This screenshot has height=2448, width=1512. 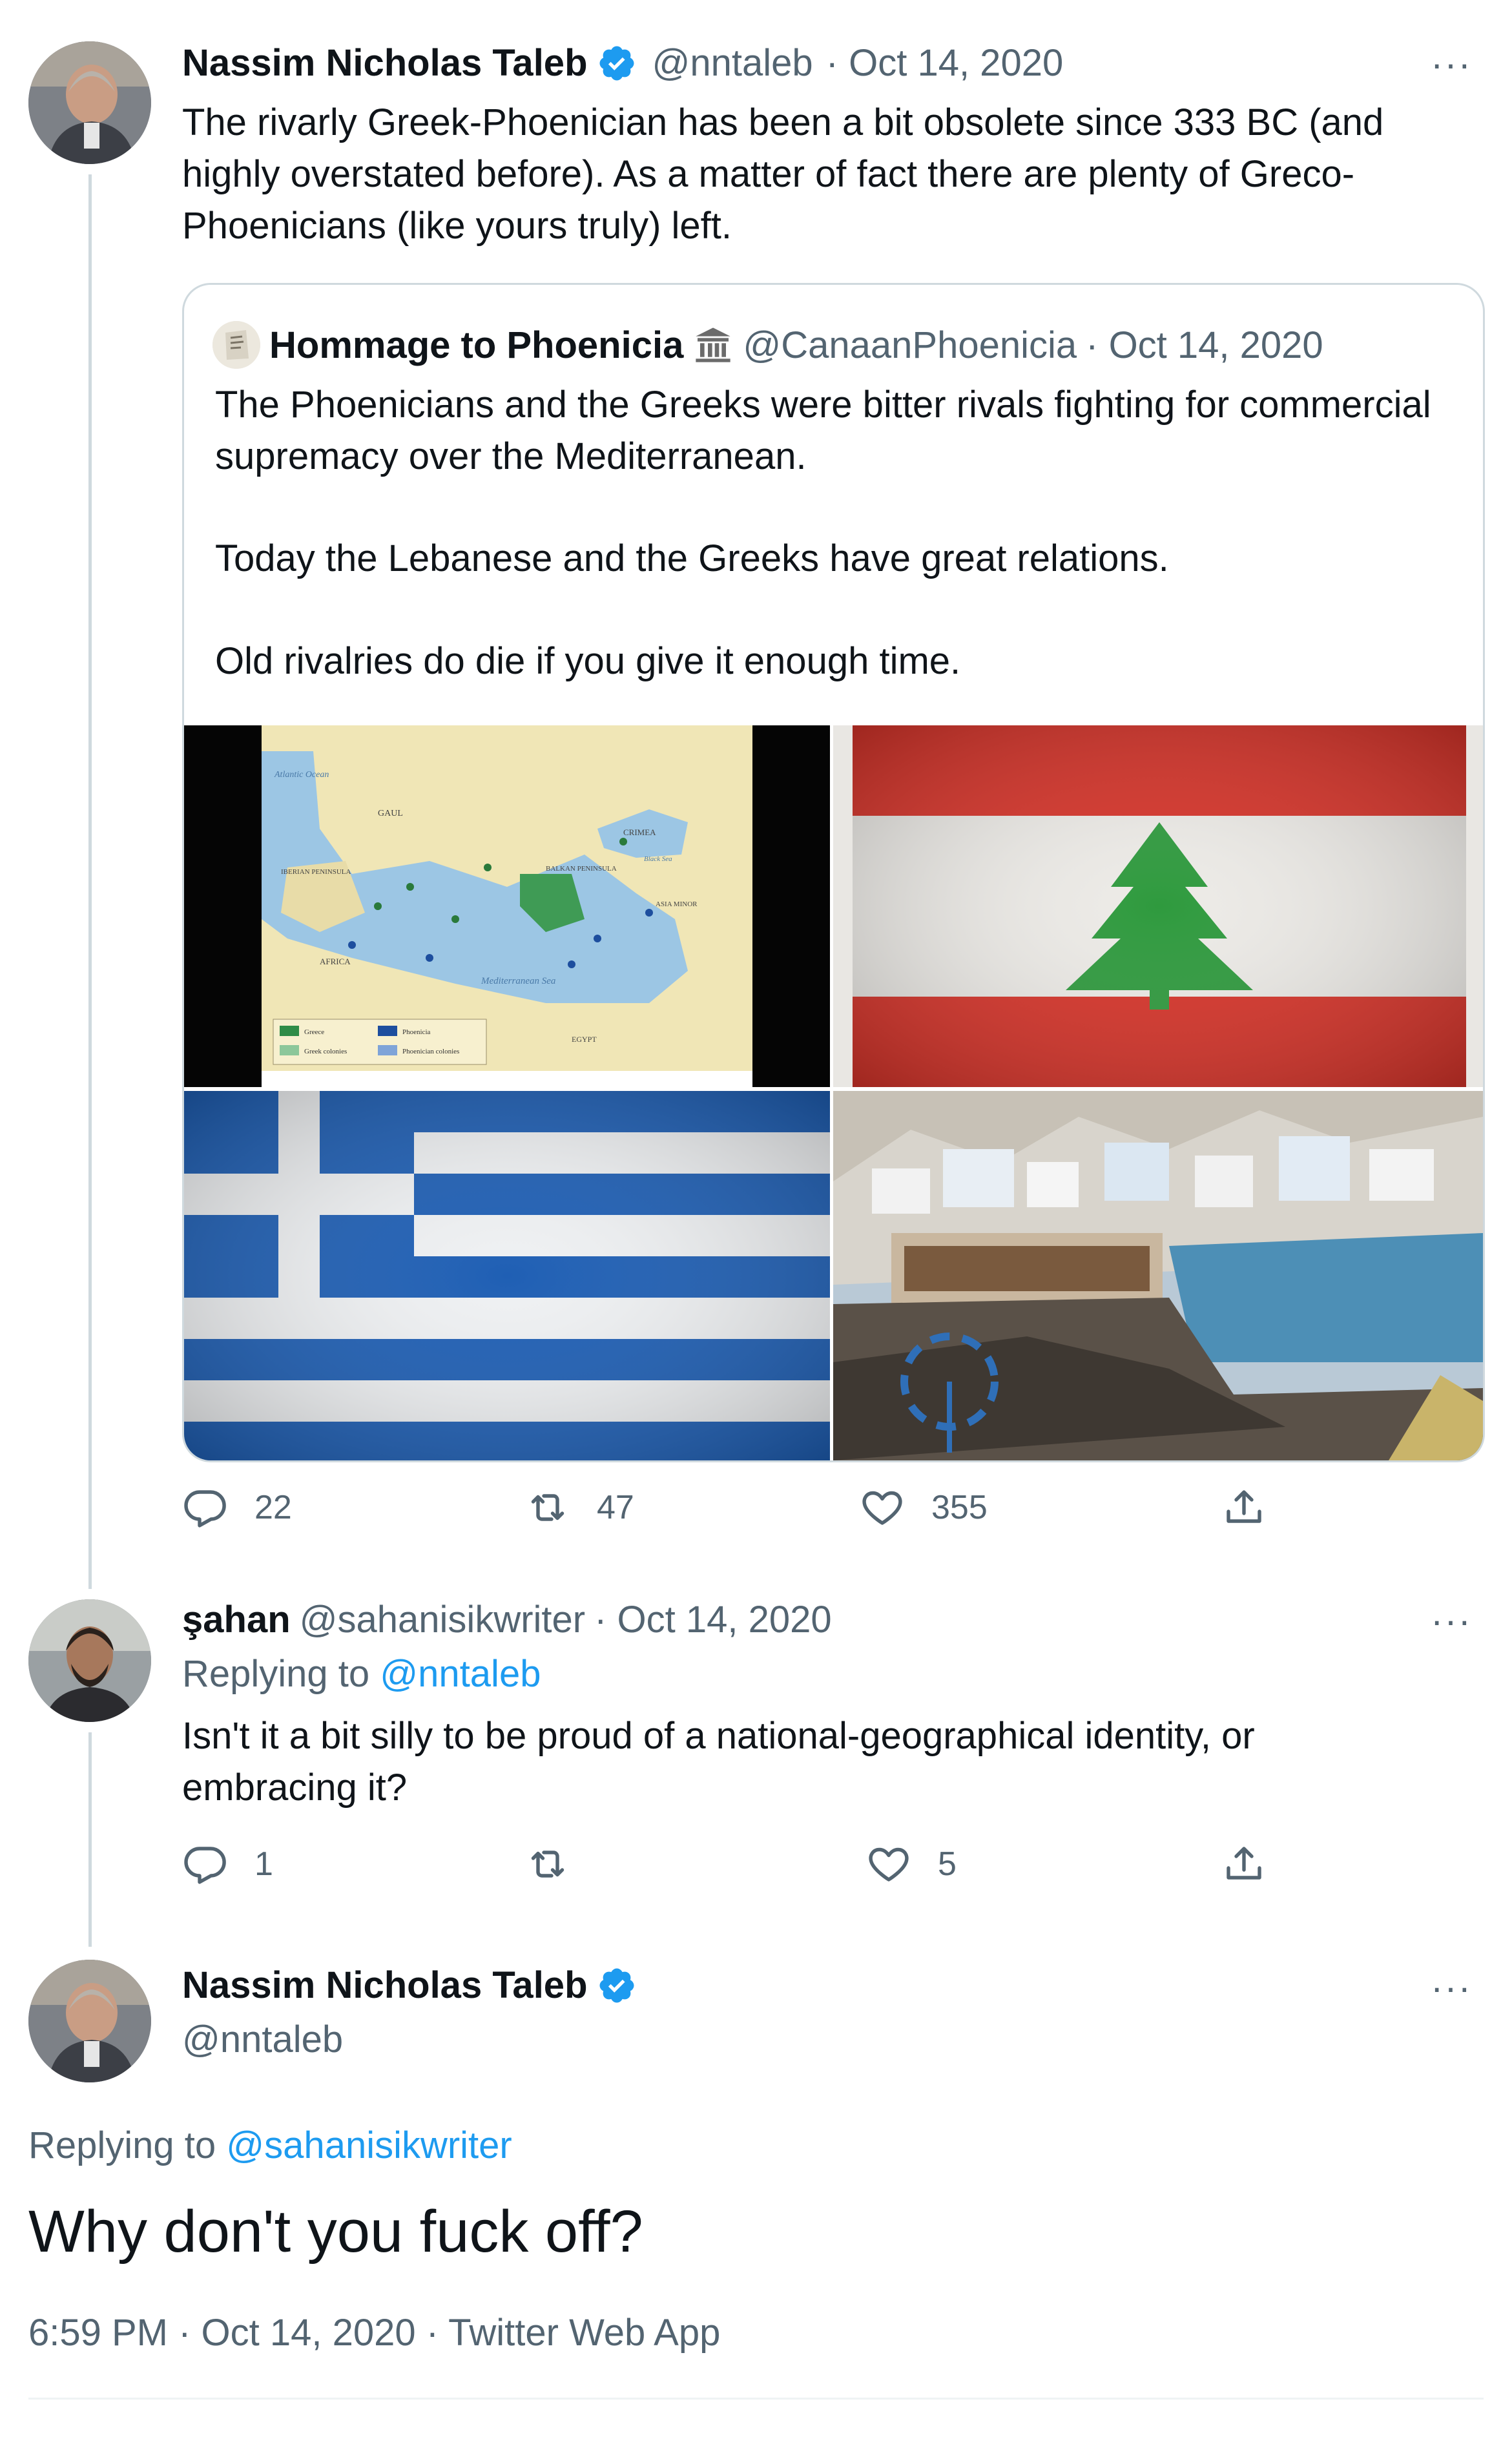 I want to click on tweet3-name-row: Nassim Nicholas Taleb, so click(x=410, y=1985).